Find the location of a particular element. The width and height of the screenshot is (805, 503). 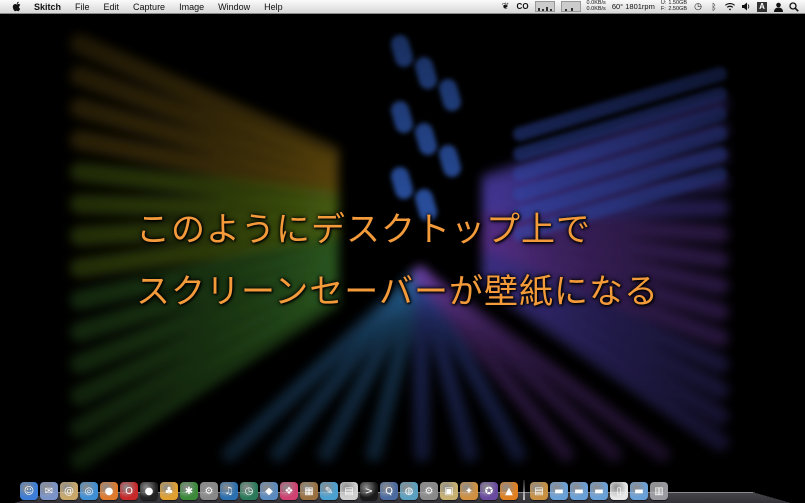

mem-f-value: 2.50GB is located at coordinates (677, 8).